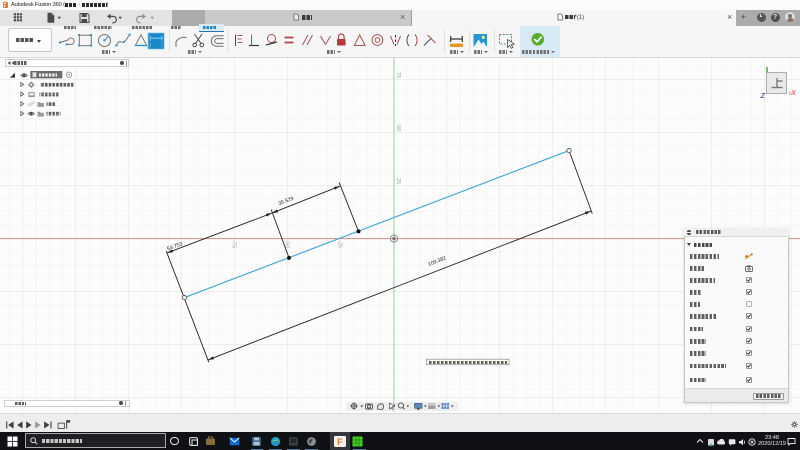 Image resolution: width=800 pixels, height=450 pixels. Describe the element at coordinates (398, 181) in the screenshot. I see `svg-text: 25` at that location.